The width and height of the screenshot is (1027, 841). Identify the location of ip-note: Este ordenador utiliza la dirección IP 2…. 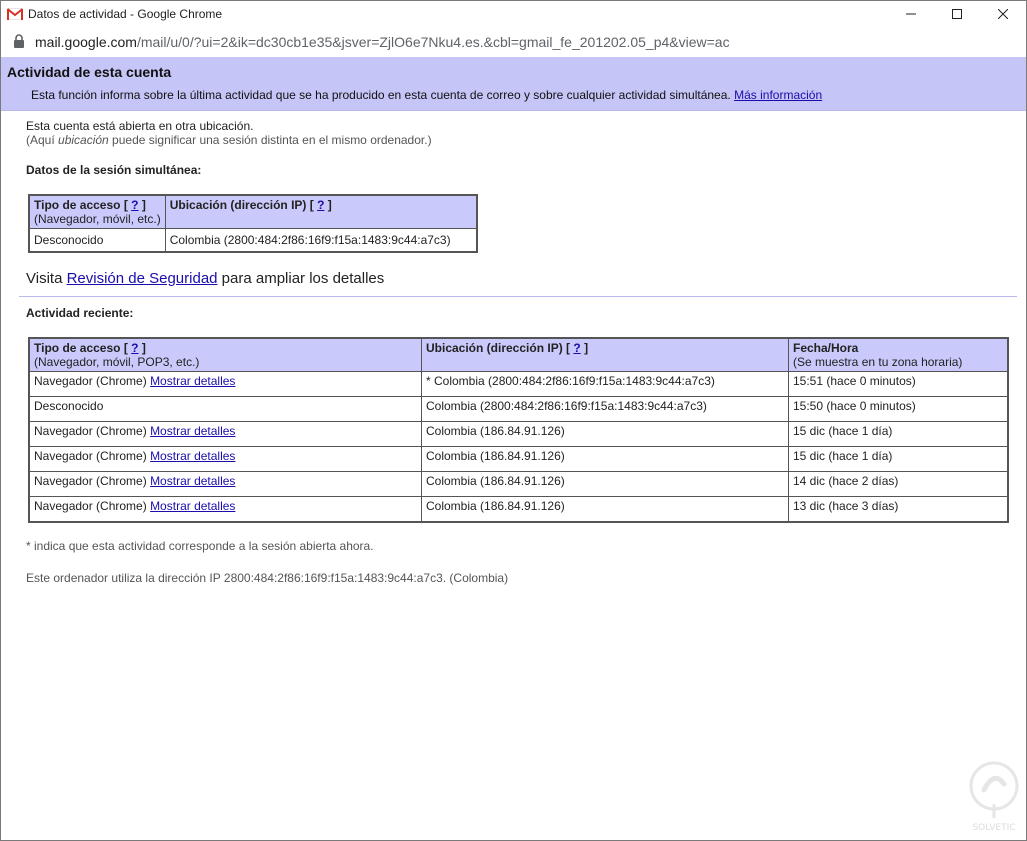
(267, 578).